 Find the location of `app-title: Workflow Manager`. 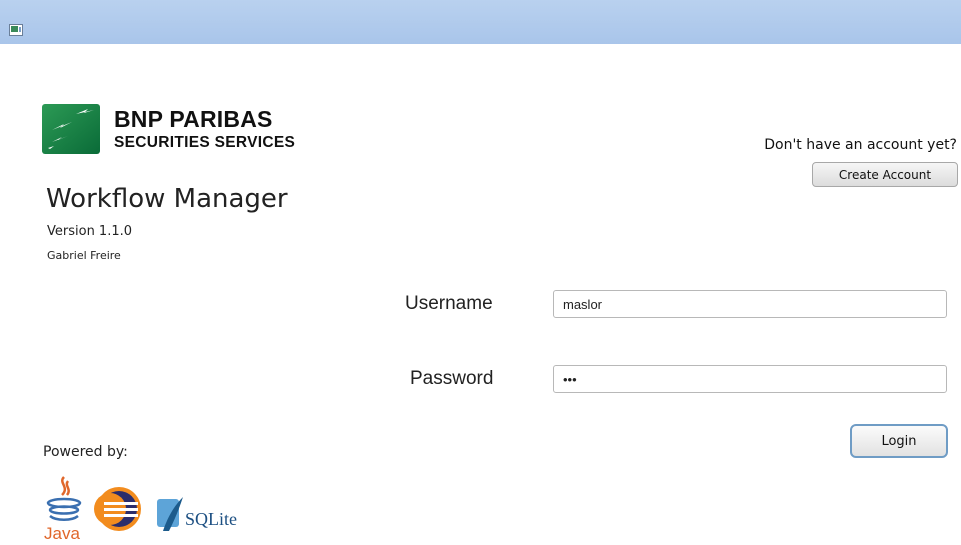

app-title: Workflow Manager is located at coordinates (167, 199).